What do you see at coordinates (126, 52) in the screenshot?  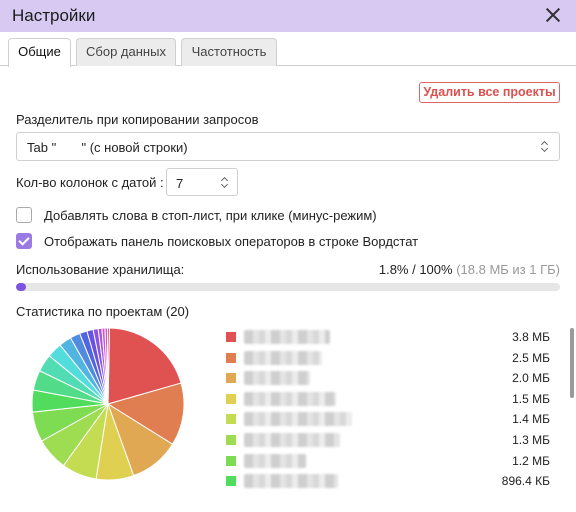 I see `tab-data-collection: Сбор данных` at bounding box center [126, 52].